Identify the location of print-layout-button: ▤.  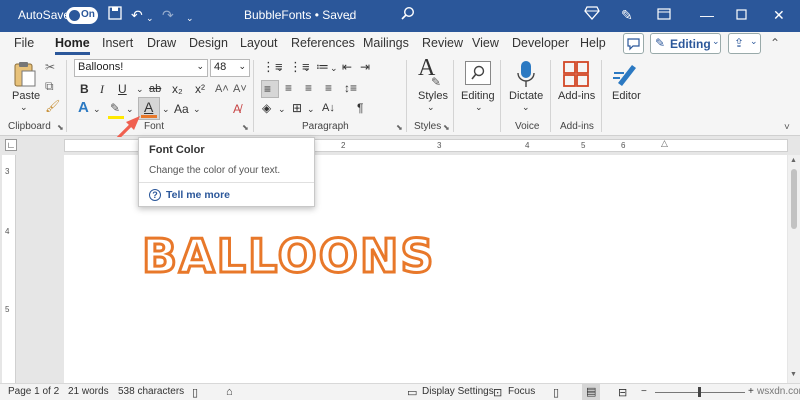
(591, 392).